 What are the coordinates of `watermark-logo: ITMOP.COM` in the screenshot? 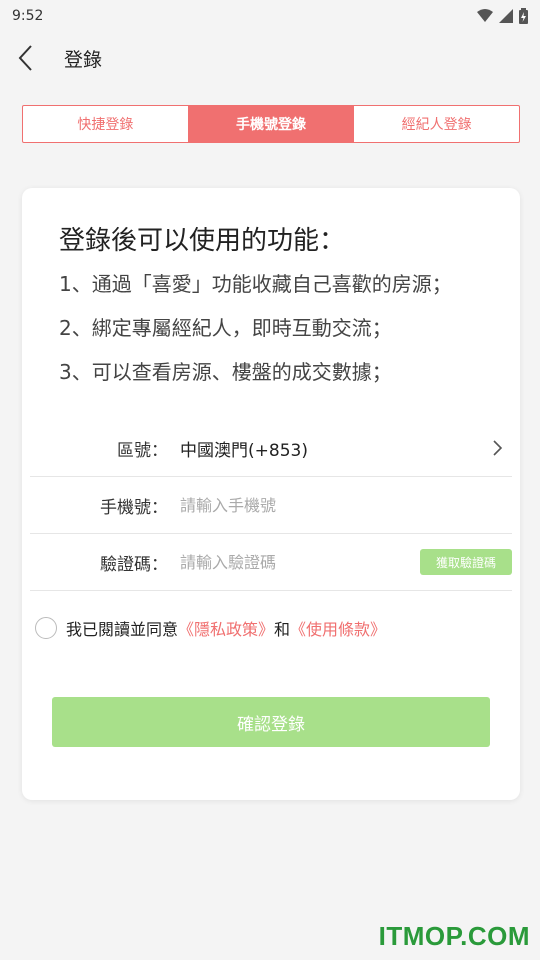 It's located at (454, 936).